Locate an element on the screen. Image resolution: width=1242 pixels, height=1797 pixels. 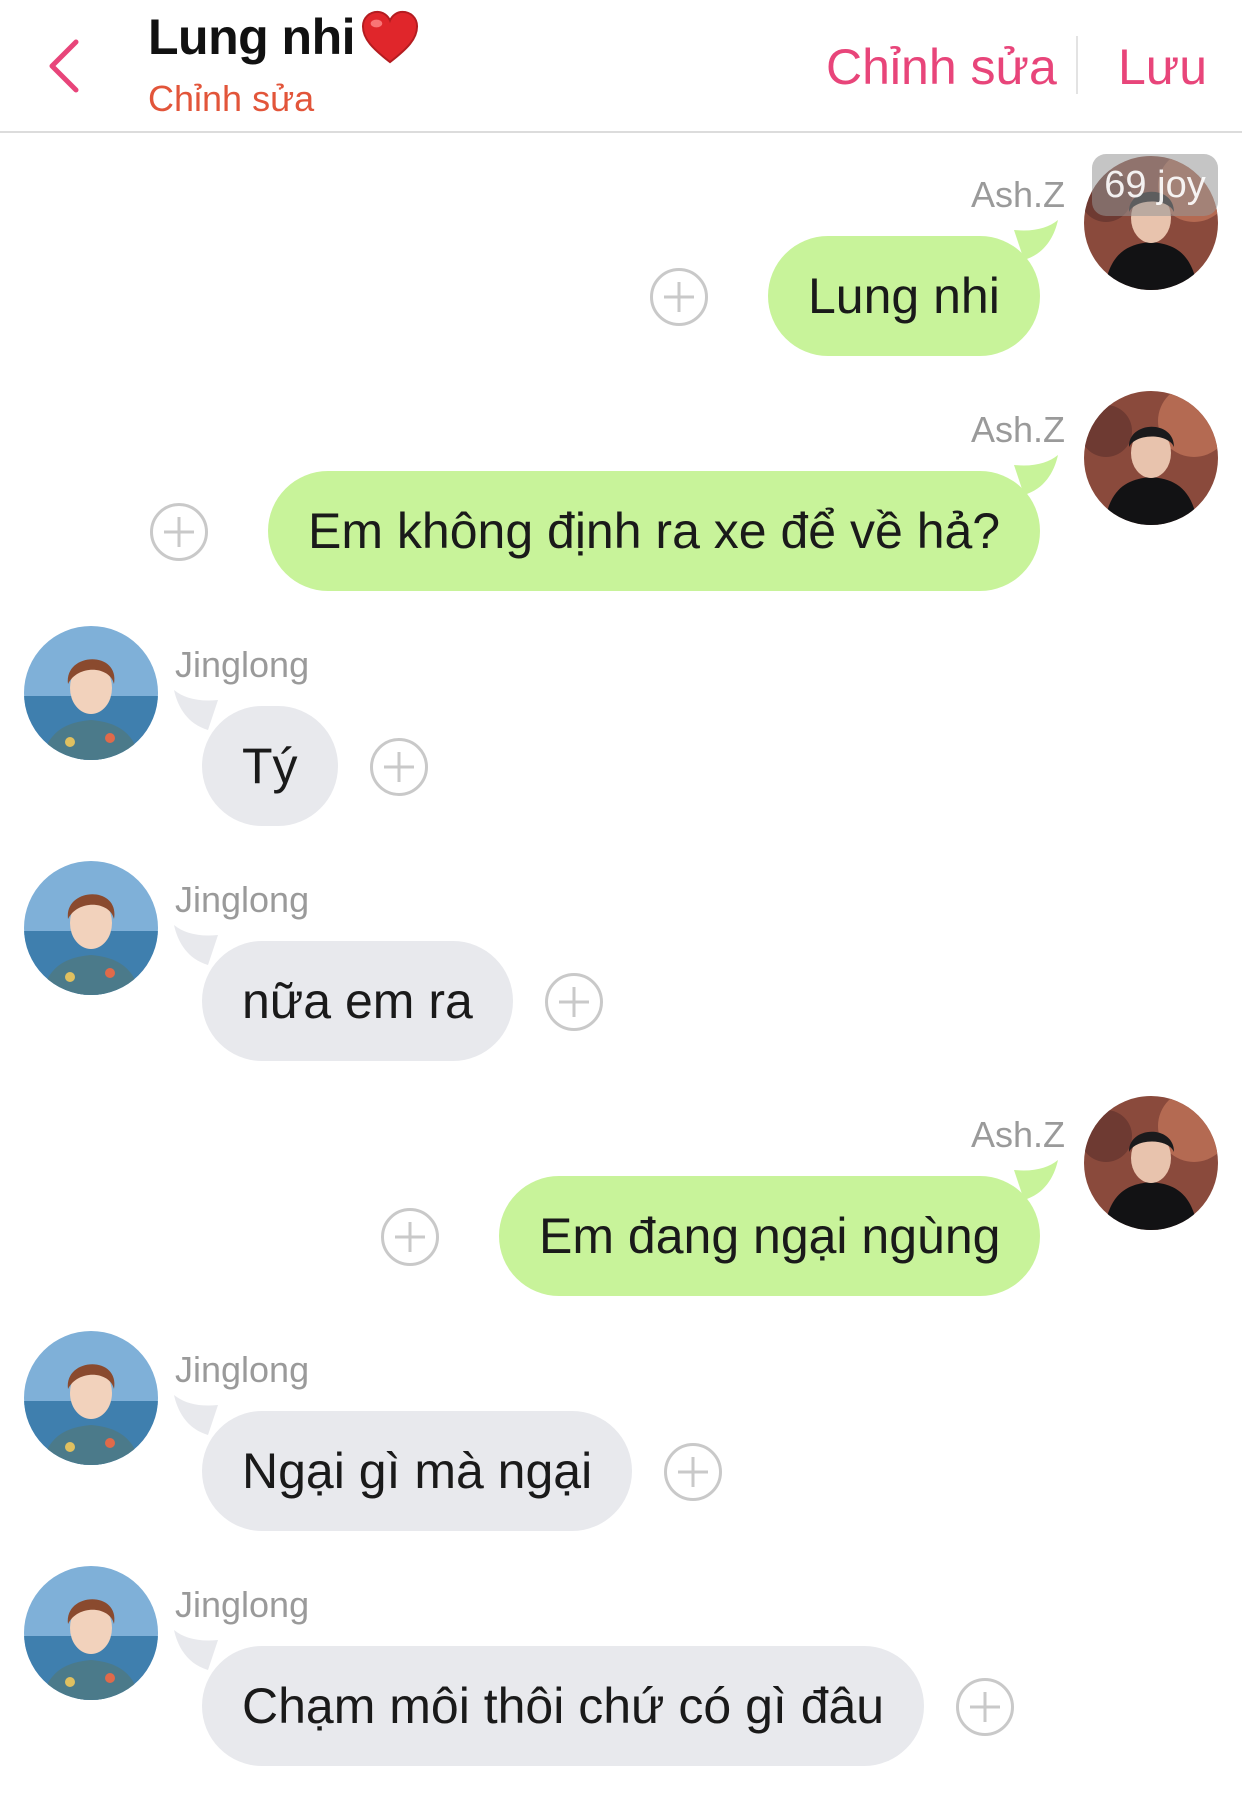
message-bubble: Lung nhi is located at coordinates (904, 296).